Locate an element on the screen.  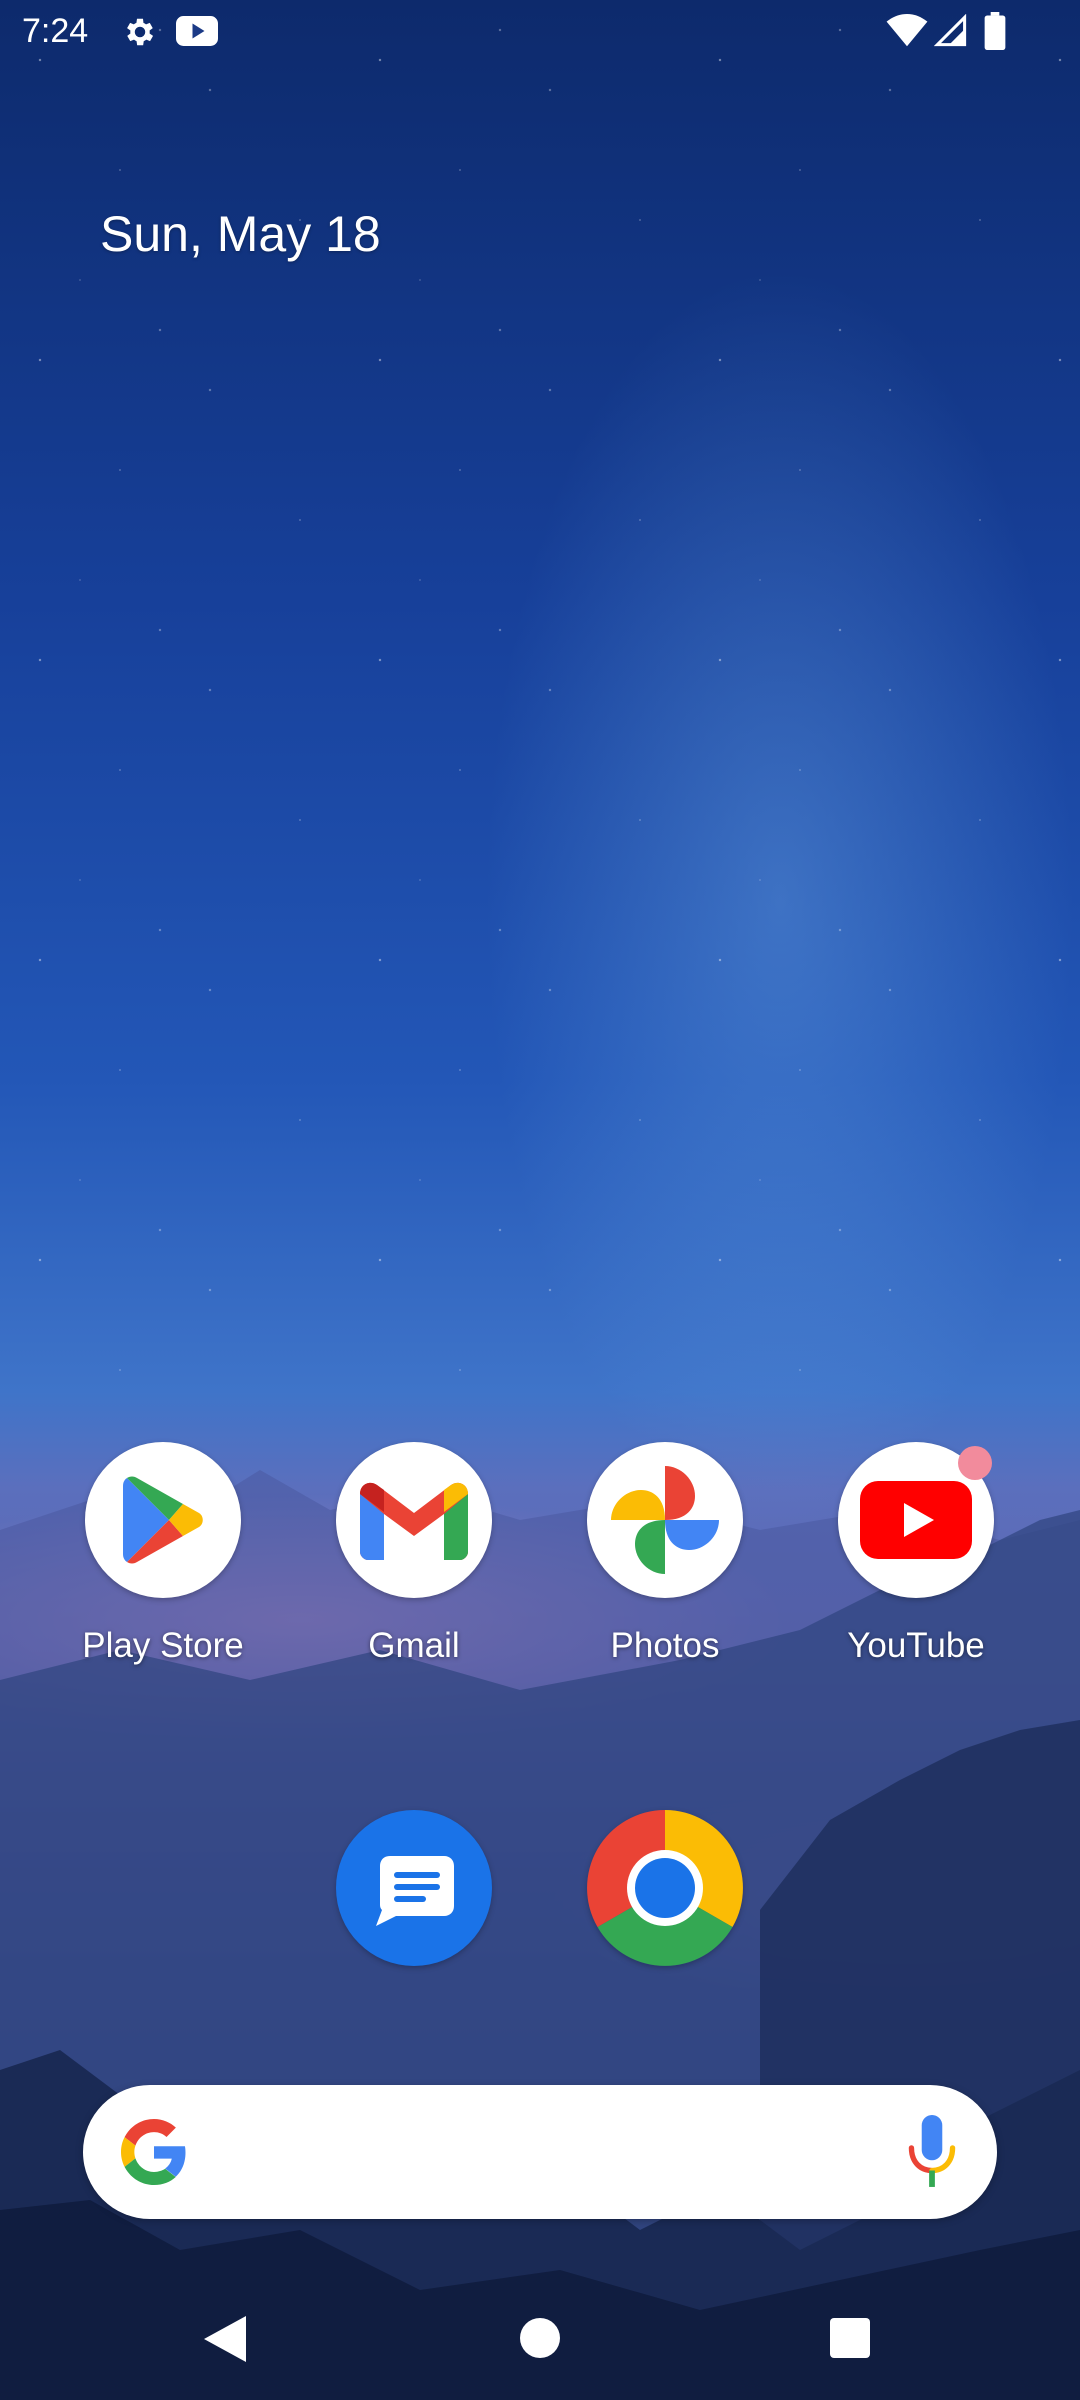
signal-icon is located at coordinates (950, 30).